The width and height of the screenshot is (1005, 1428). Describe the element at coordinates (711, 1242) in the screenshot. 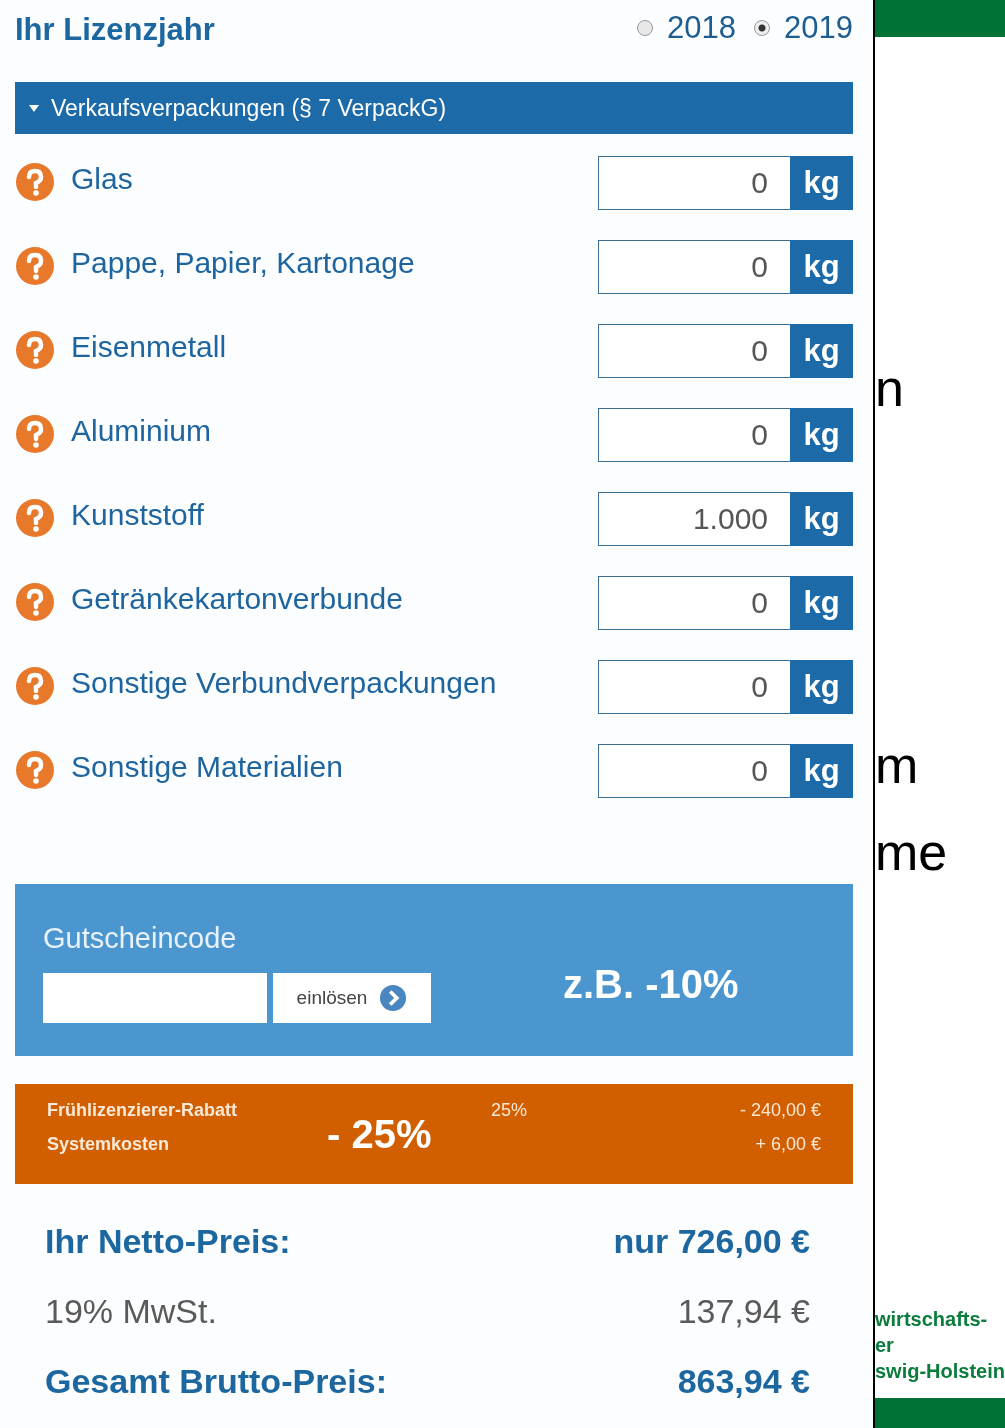

I see `total-value: nur 726,00 €` at that location.